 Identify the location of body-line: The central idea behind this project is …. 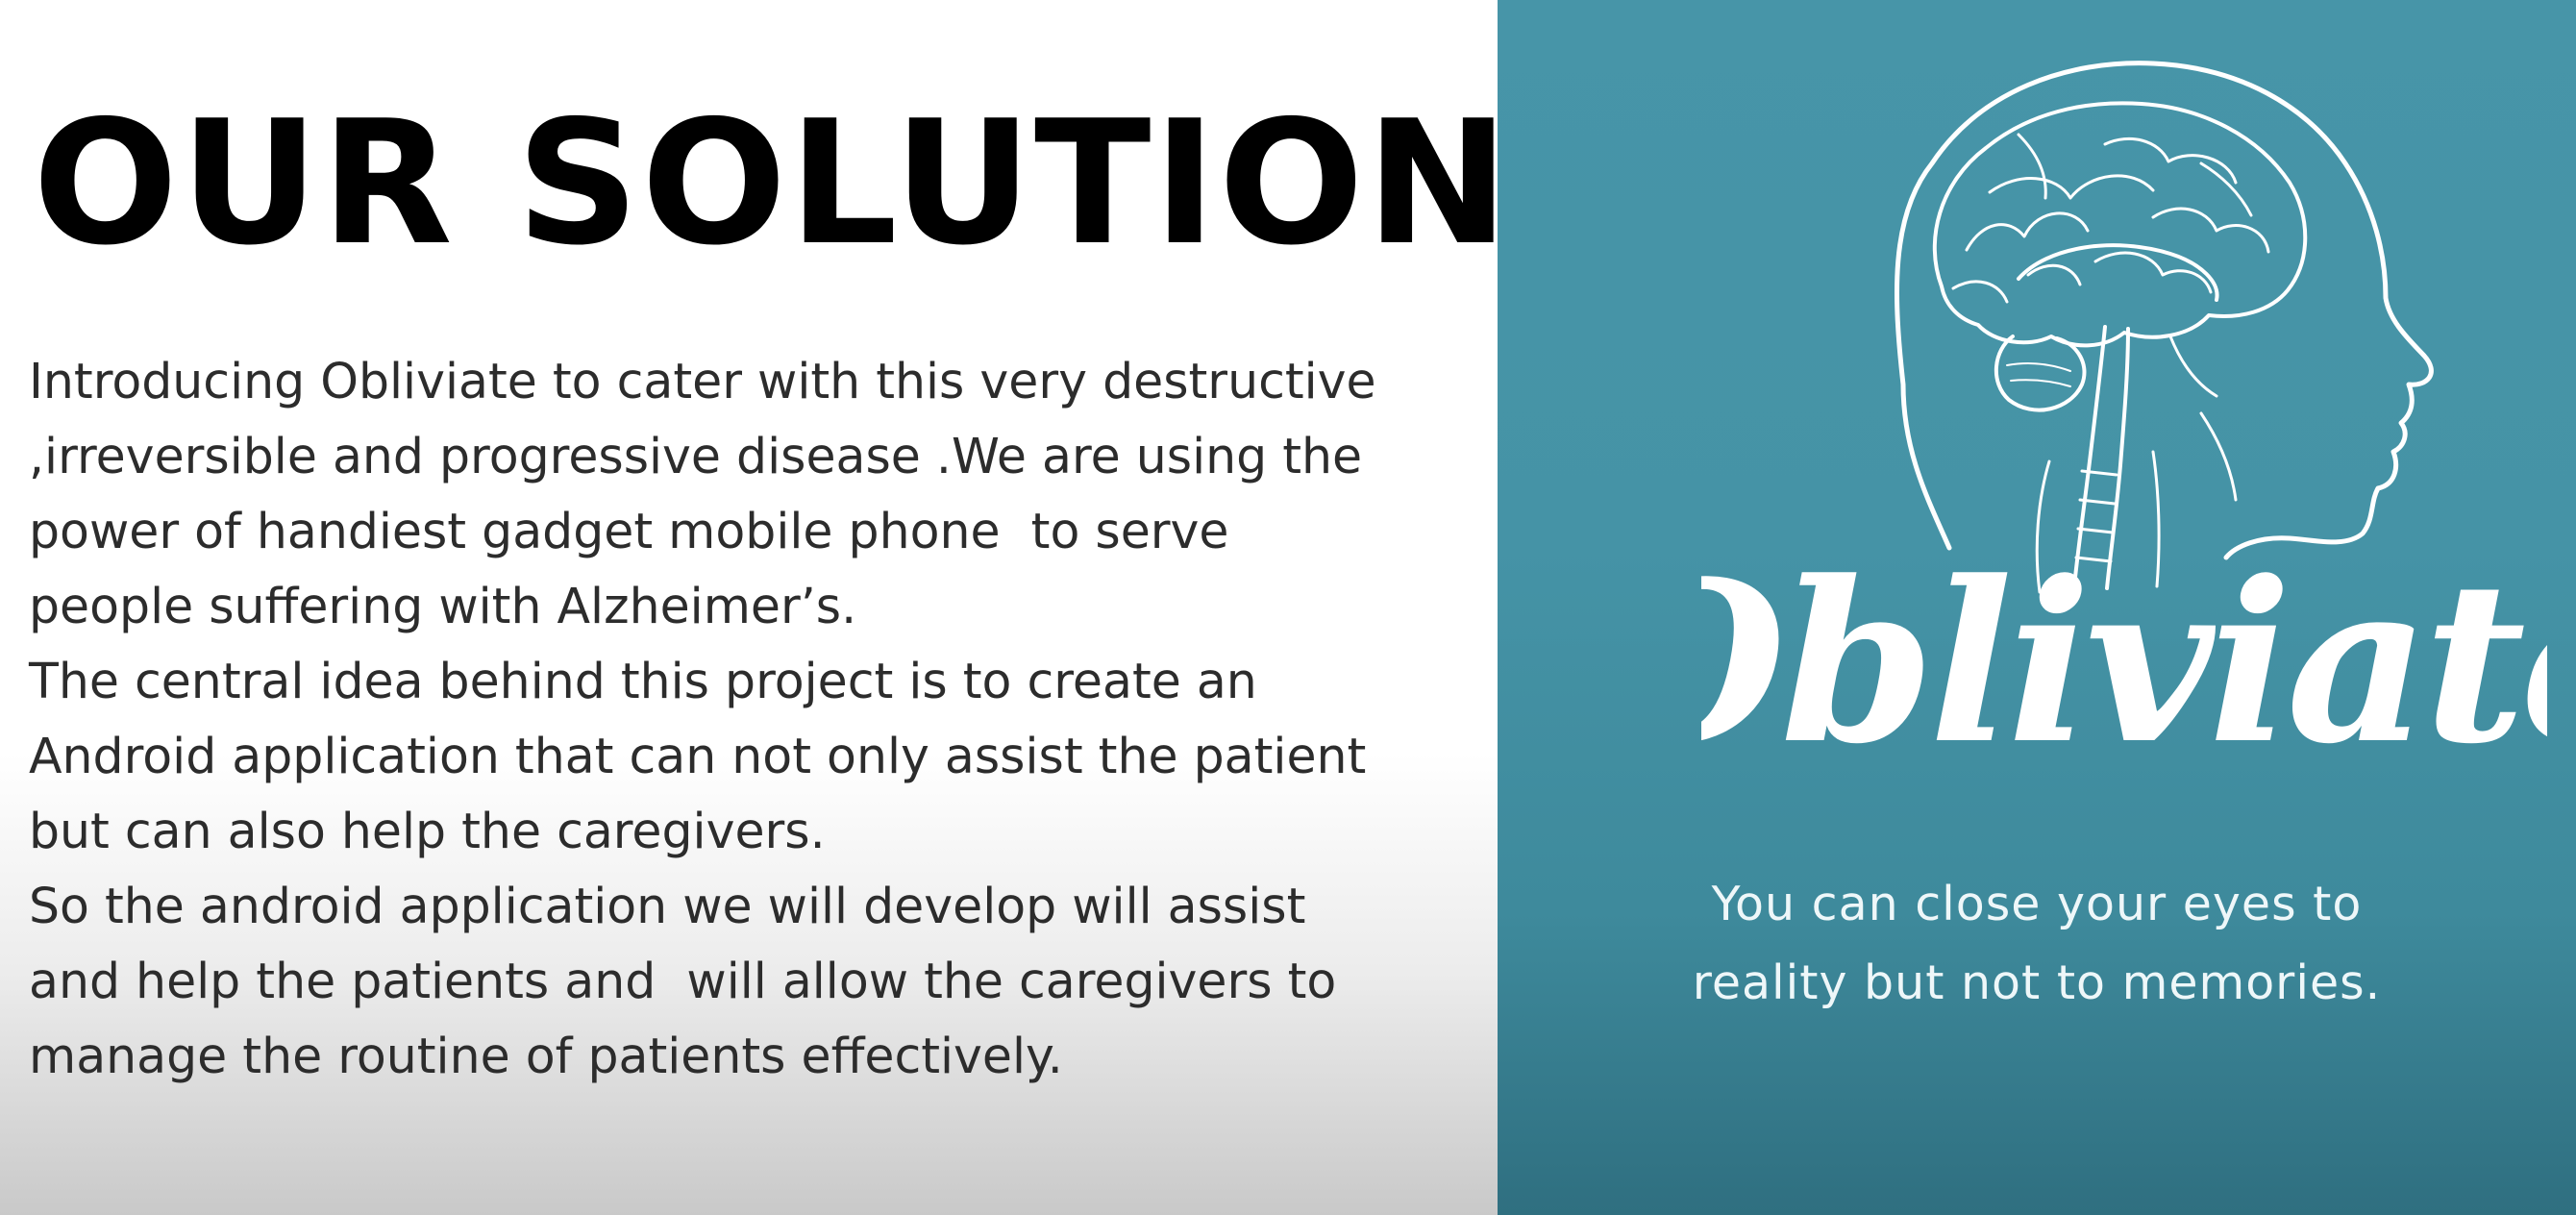
(643, 681).